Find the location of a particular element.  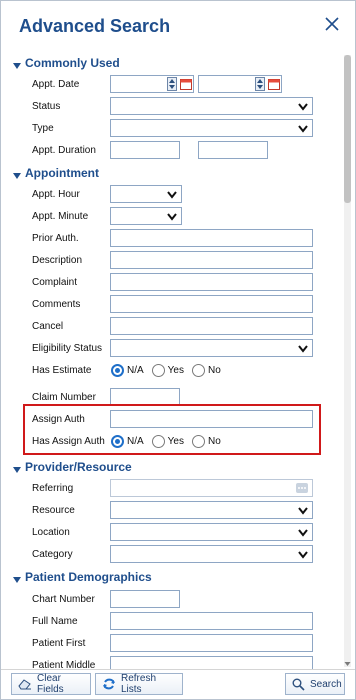

row-appt-minute: Appt. Minute is located at coordinates (171, 217).